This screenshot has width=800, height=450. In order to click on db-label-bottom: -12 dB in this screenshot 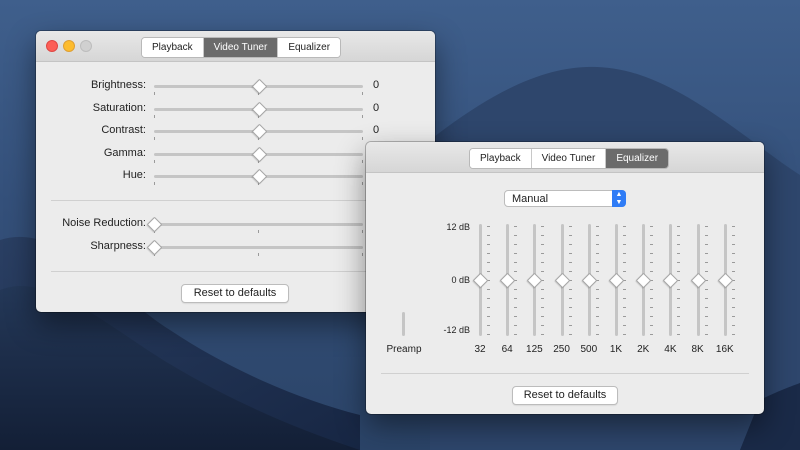, I will do `click(456, 330)`.